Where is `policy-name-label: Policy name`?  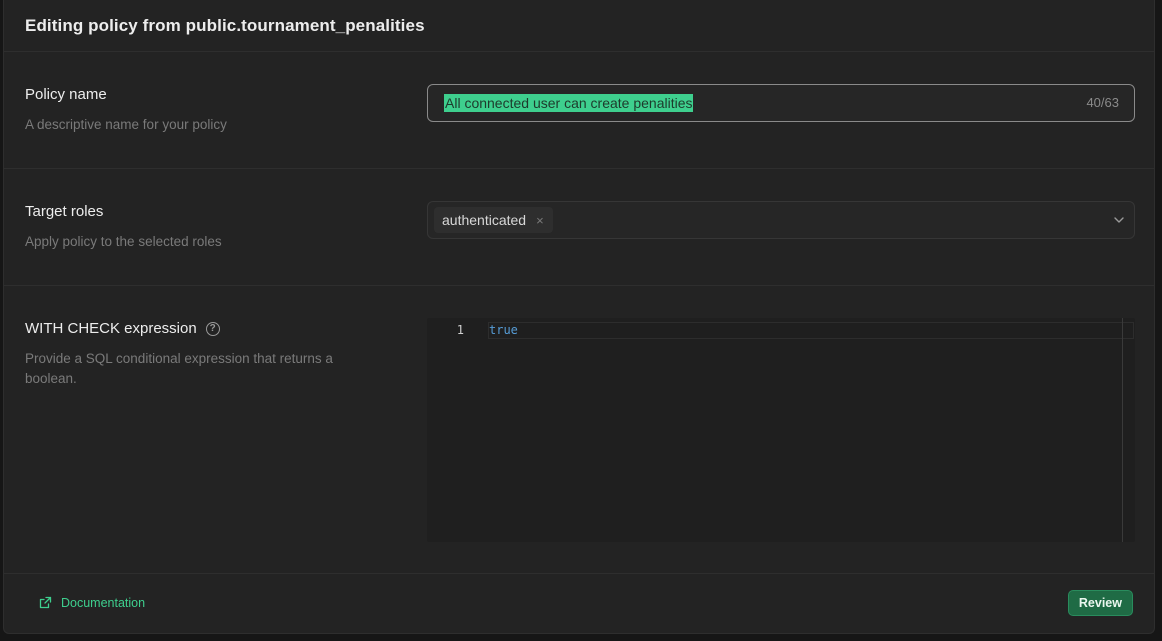
policy-name-label: Policy name is located at coordinates (66, 94).